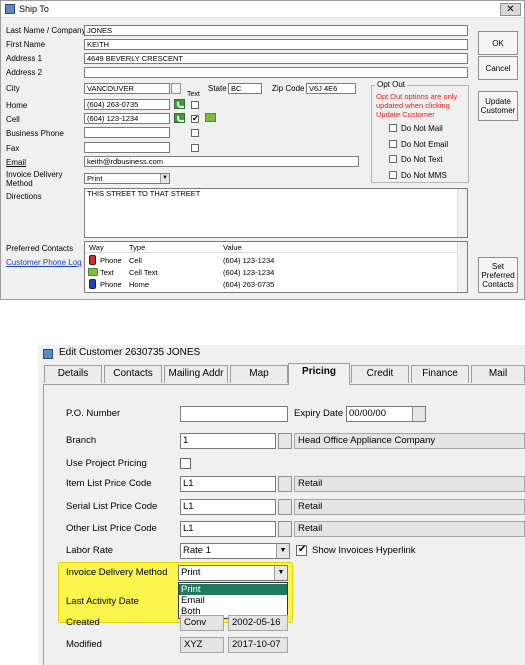 The width and height of the screenshot is (525, 665). What do you see at coordinates (228, 529) in the screenshot?
I see `other-list-price-code-field: L1` at bounding box center [228, 529].